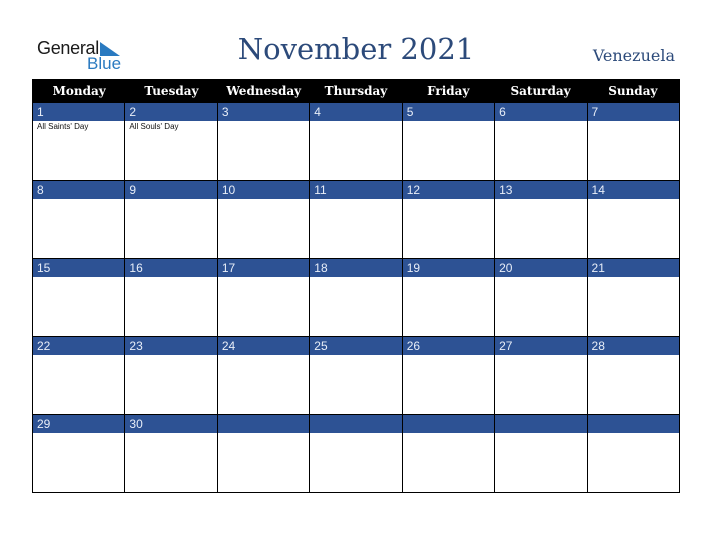 This screenshot has height=550, width=712. What do you see at coordinates (448, 190) in the screenshot?
I see `day-number: 12` at bounding box center [448, 190].